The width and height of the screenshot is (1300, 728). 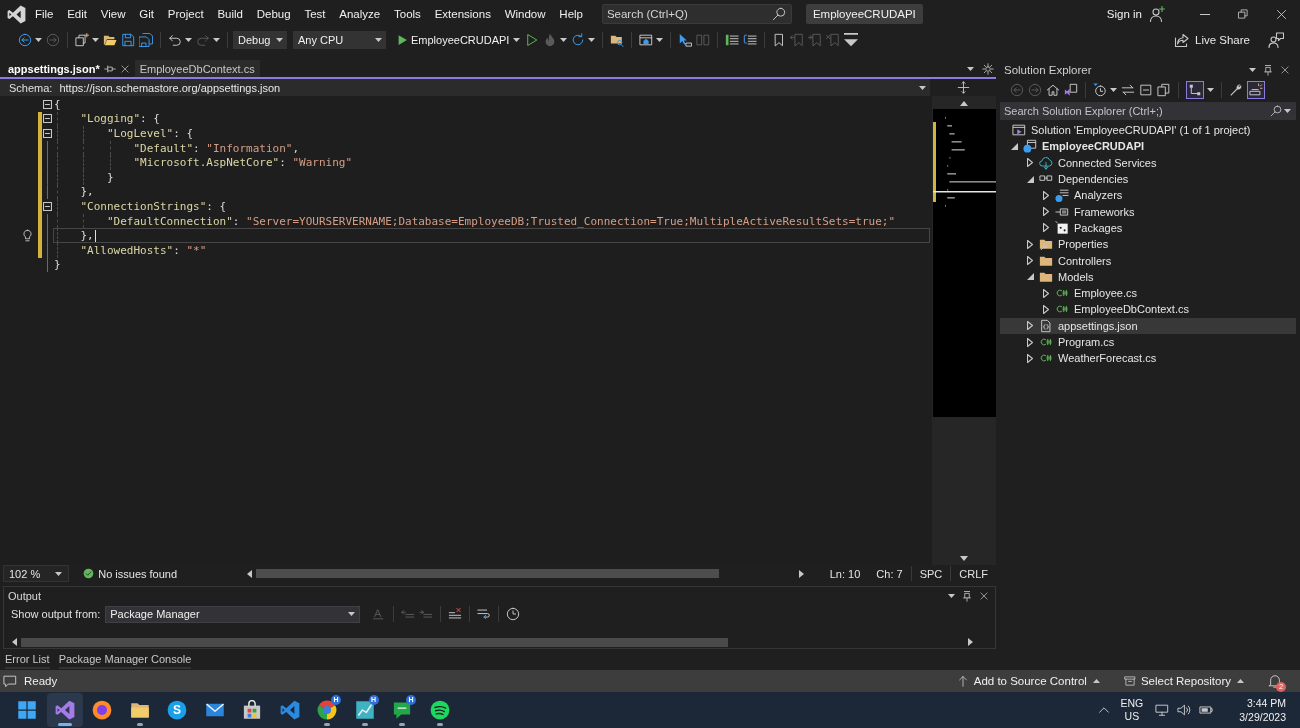 I want to click on tree-item: Program.cs, so click(x=1148, y=342).